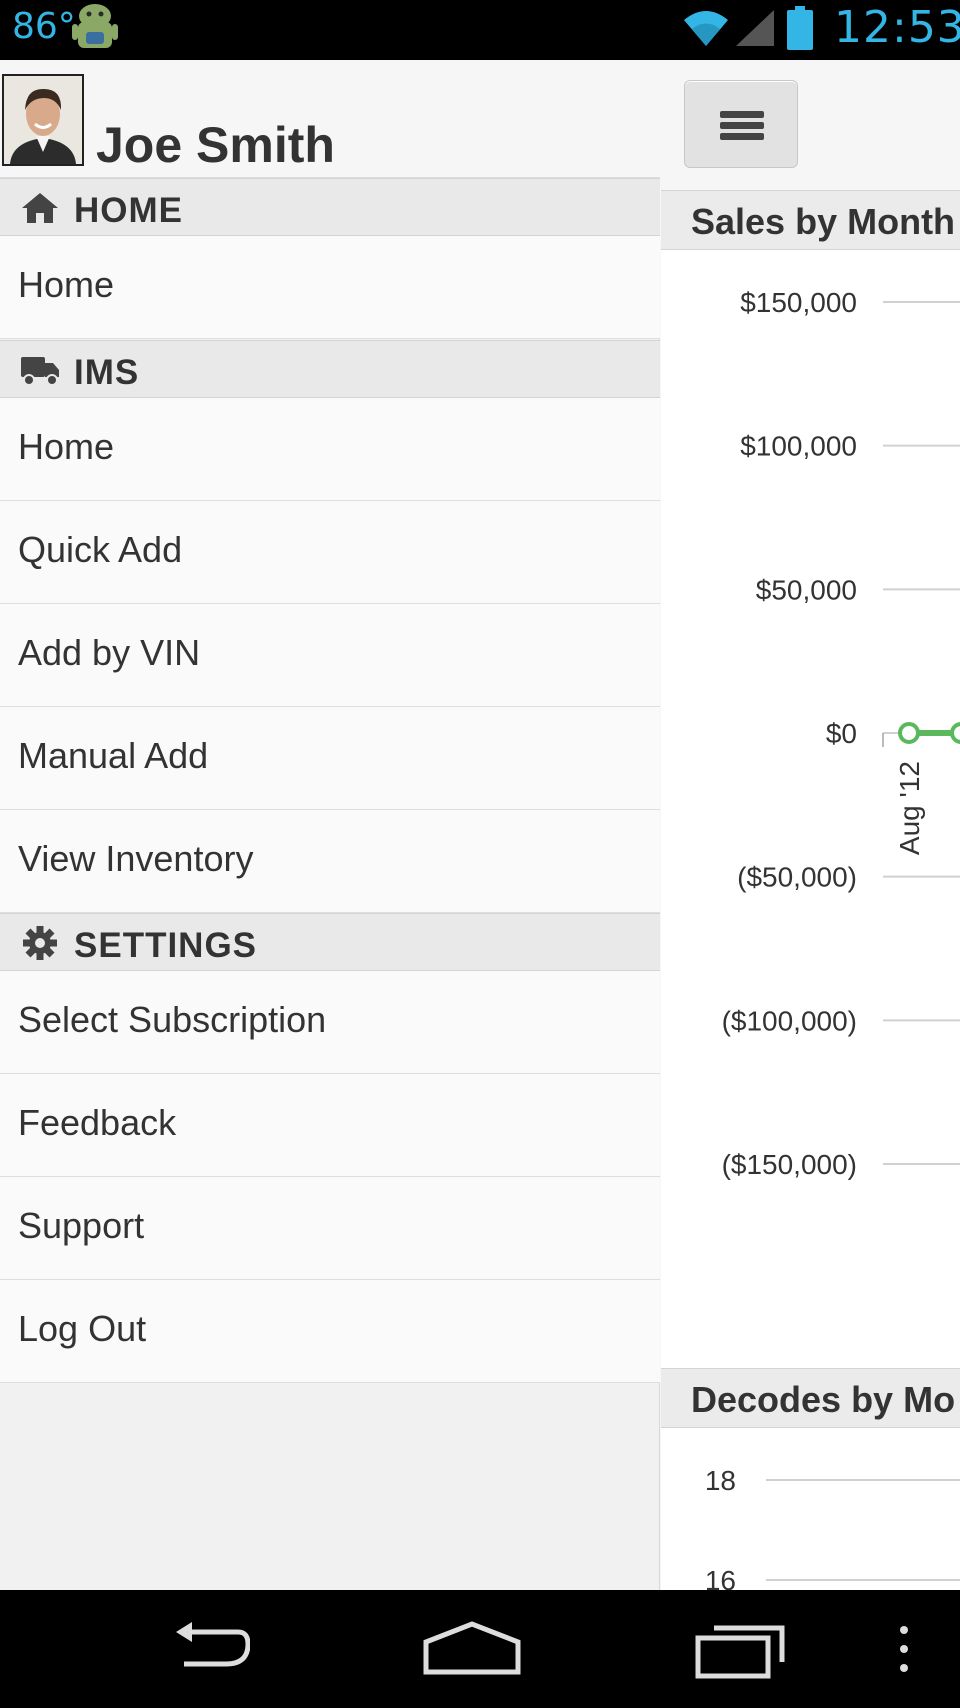  Describe the element at coordinates (330, 861) in the screenshot. I see `menu-item-view-inventory: View Inventory` at that location.